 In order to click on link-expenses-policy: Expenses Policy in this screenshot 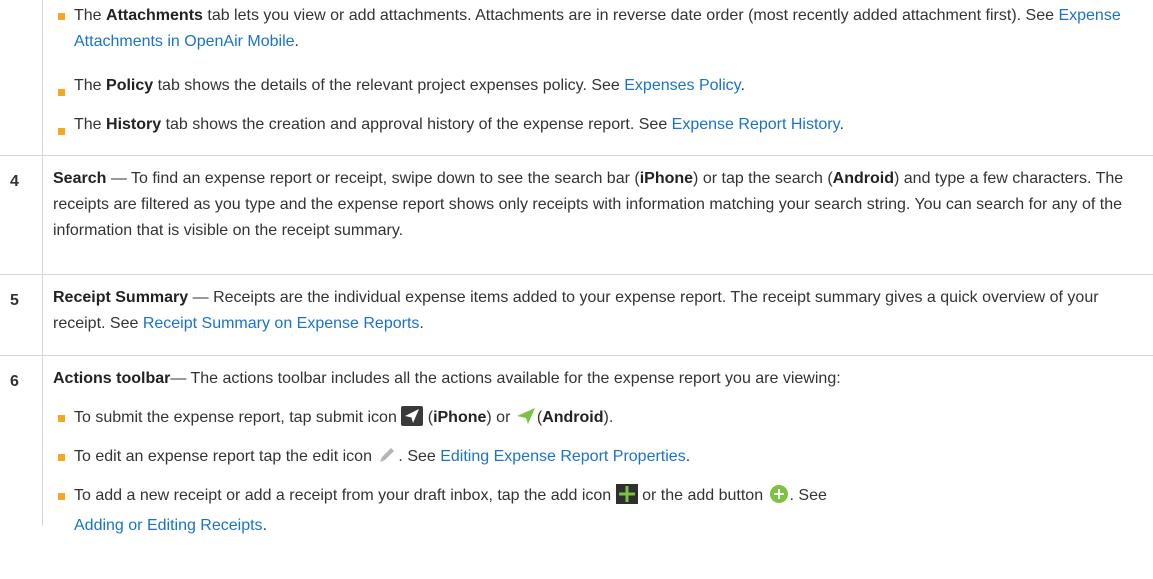, I will do `click(682, 85)`.